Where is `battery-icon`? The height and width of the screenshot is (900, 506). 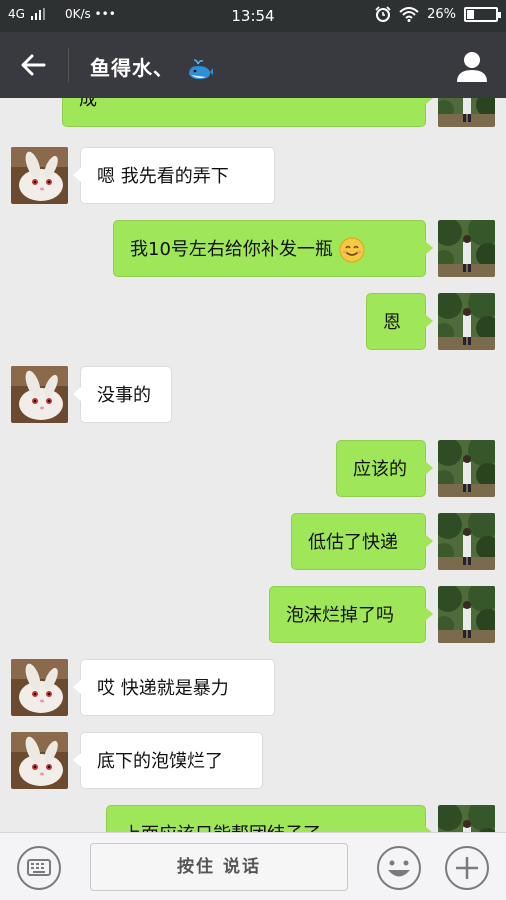
battery-icon is located at coordinates (482, 14).